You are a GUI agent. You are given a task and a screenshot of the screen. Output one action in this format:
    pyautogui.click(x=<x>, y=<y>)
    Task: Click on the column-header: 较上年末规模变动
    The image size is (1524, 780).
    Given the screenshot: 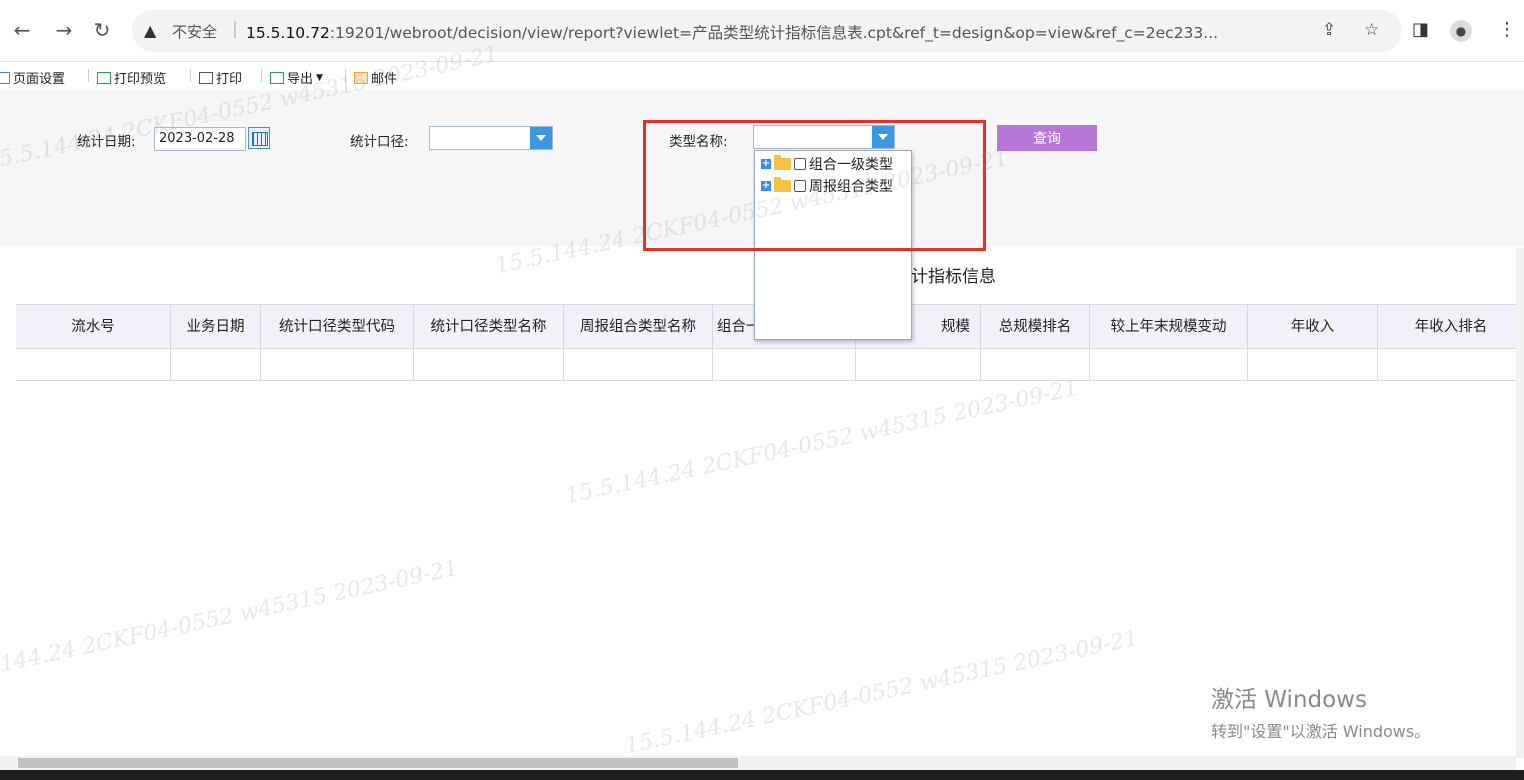 What is the action you would take?
    pyautogui.click(x=1169, y=327)
    